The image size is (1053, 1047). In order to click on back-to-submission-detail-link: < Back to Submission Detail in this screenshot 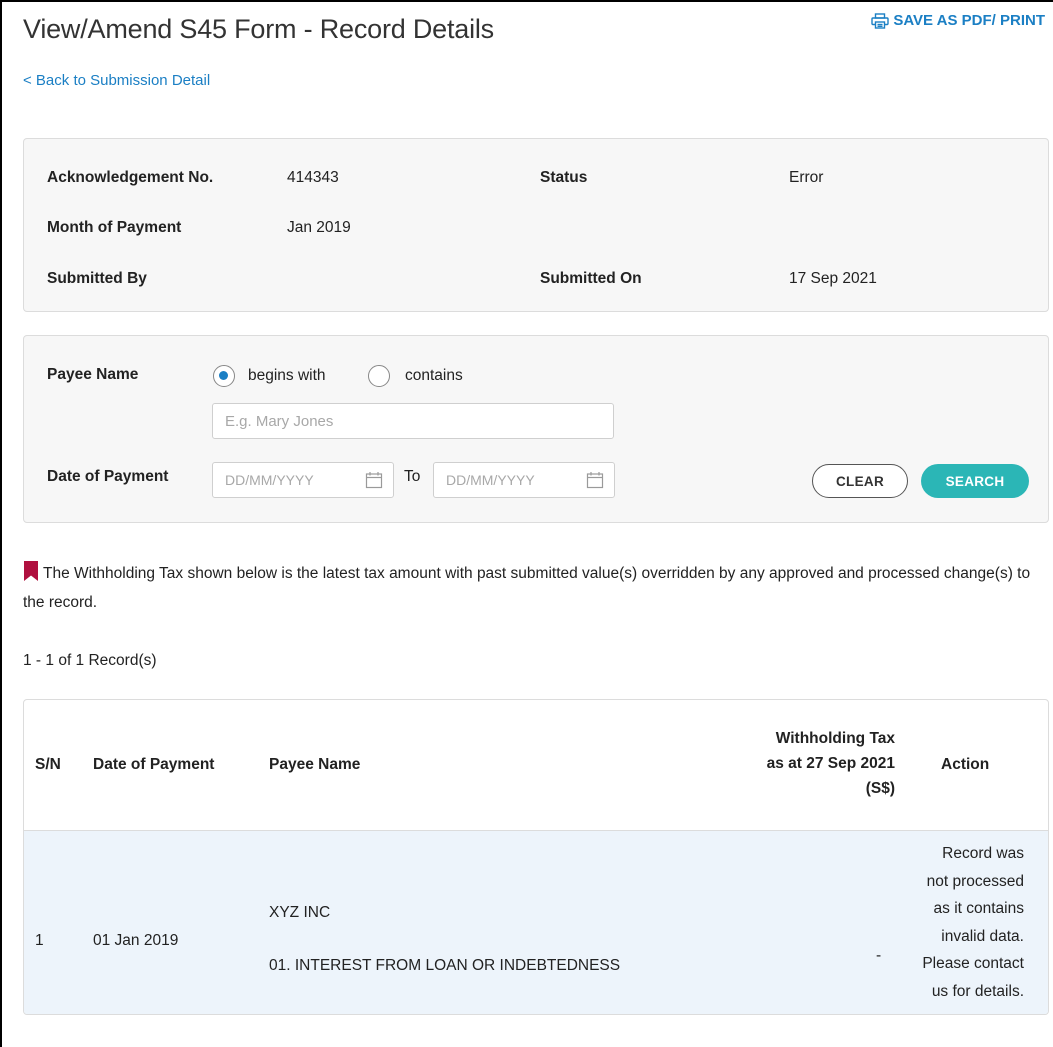, I will do `click(116, 80)`.